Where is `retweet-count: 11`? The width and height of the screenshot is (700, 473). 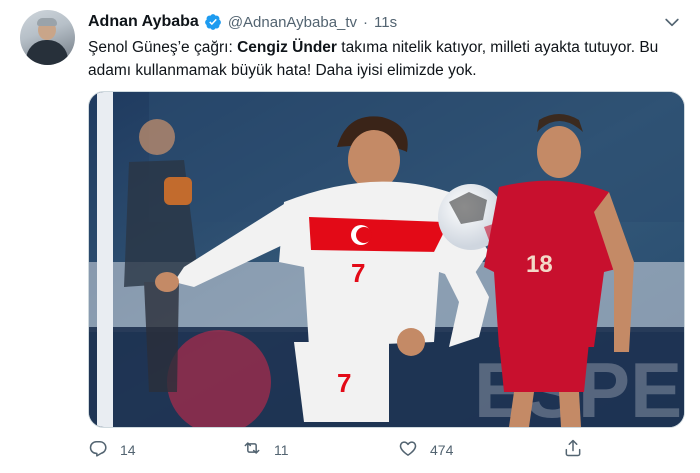
retweet-count: 11 is located at coordinates (281, 450).